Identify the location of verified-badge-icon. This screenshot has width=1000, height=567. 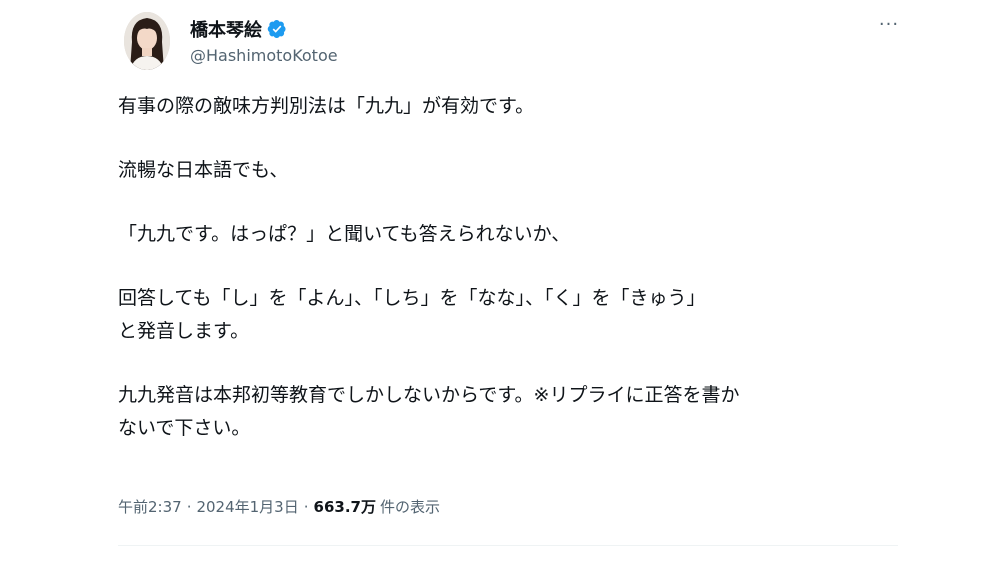
(277, 29).